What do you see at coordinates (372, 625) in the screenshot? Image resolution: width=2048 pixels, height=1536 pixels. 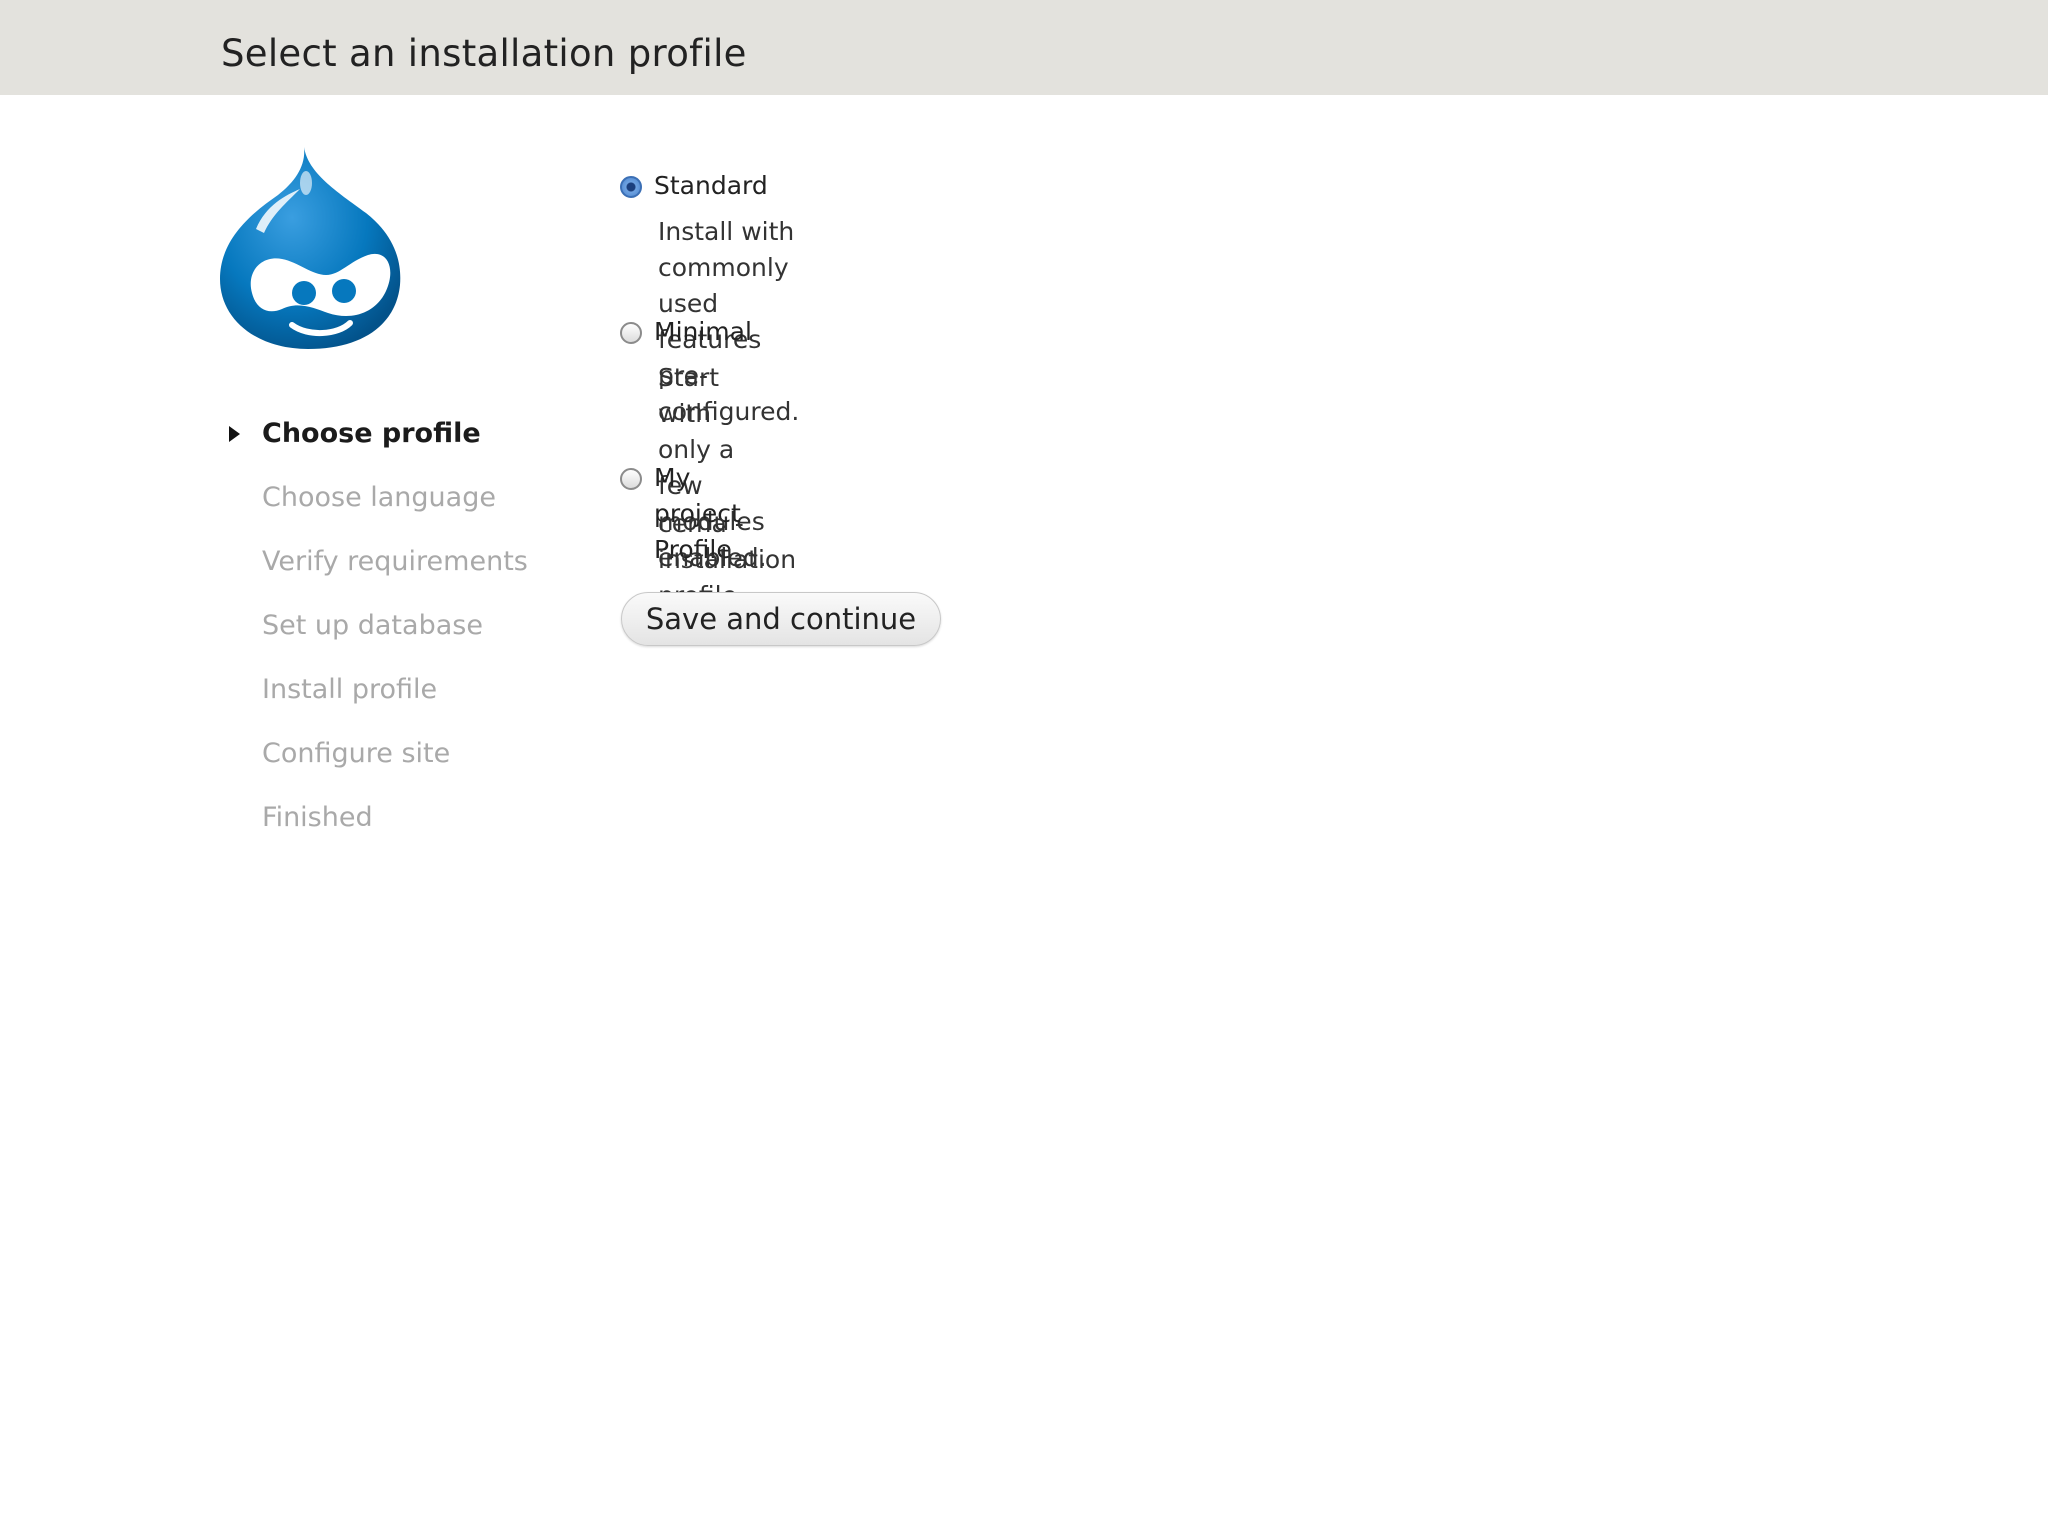 I see `step-label: Set up database` at bounding box center [372, 625].